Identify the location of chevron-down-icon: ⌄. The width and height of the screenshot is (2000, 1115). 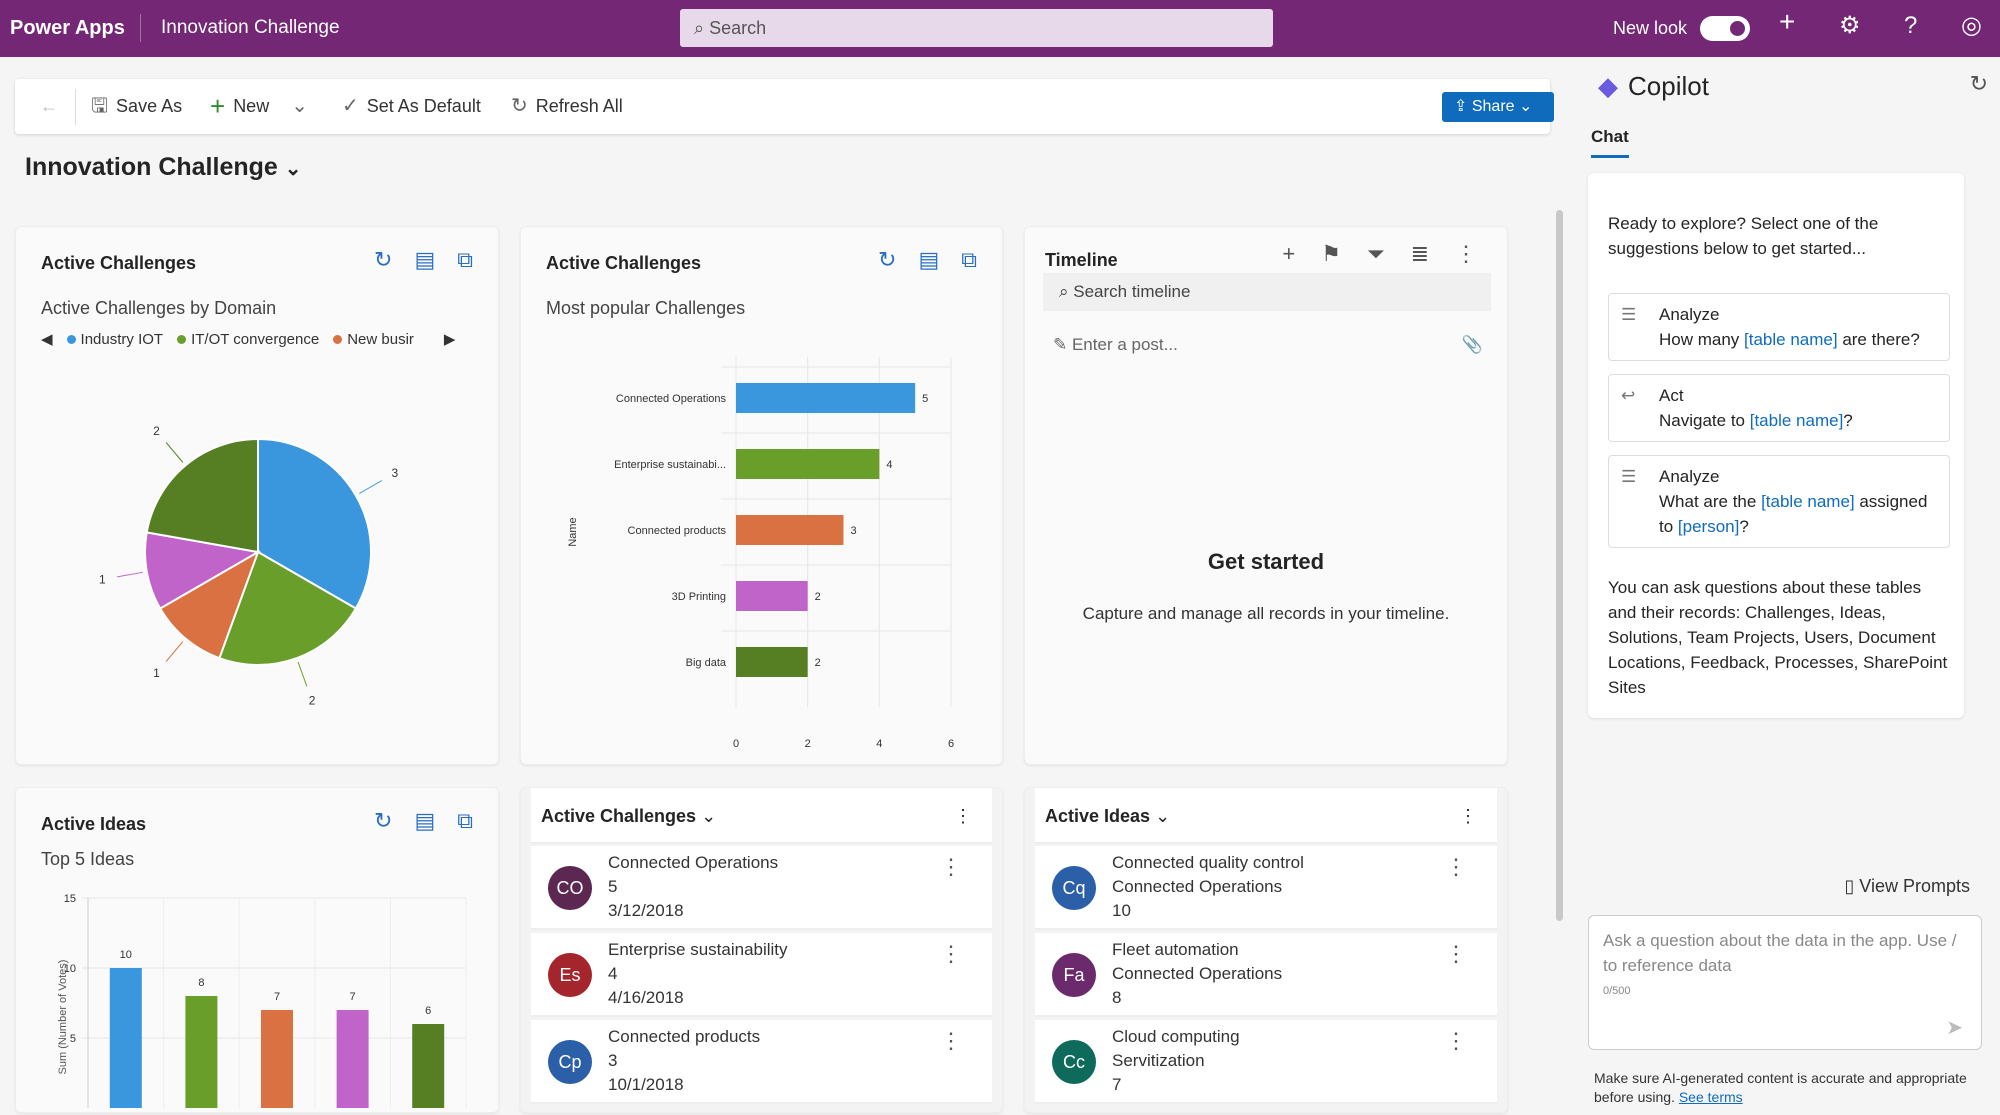
(299, 106).